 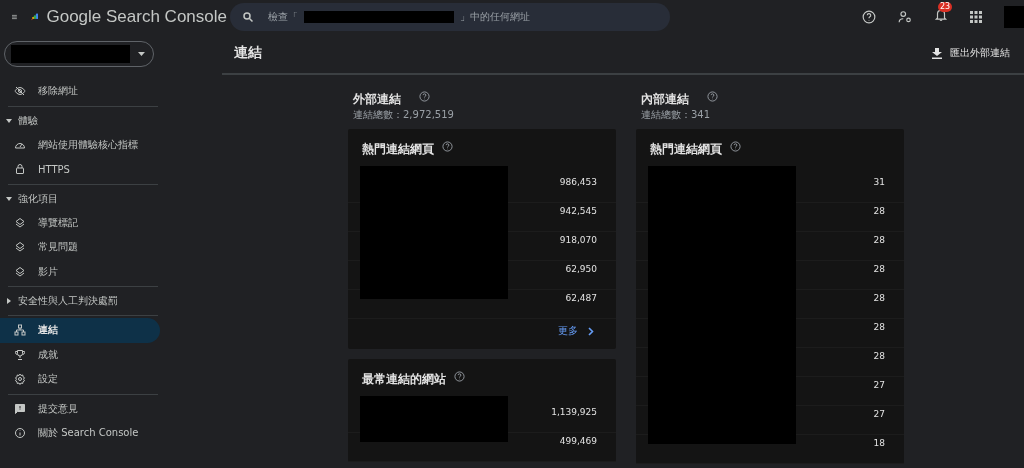 What do you see at coordinates (80, 247) in the screenshot?
I see `sidebar-item: 常見問題` at bounding box center [80, 247].